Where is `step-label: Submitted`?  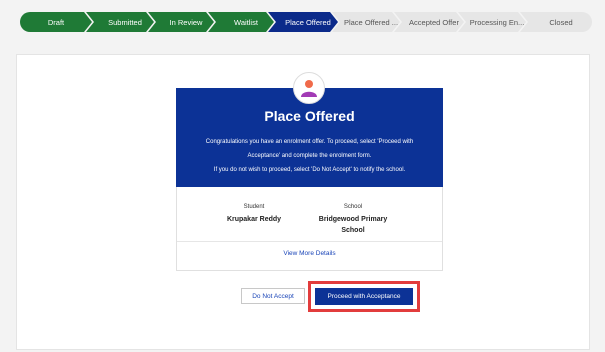 step-label: Submitted is located at coordinates (125, 22).